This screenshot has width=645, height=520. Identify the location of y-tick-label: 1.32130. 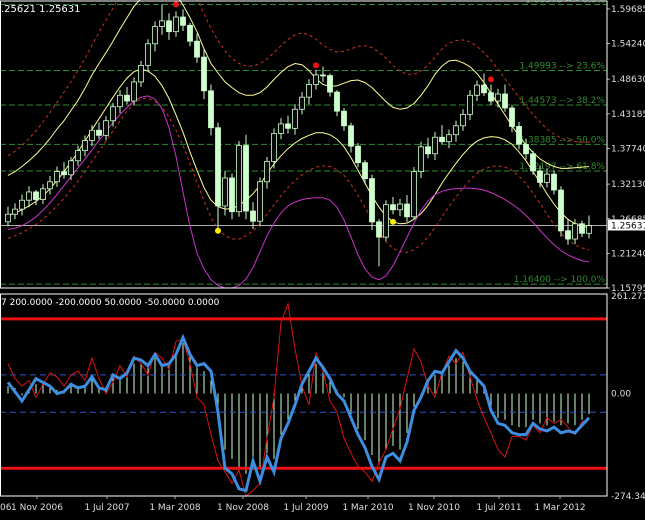
(628, 185).